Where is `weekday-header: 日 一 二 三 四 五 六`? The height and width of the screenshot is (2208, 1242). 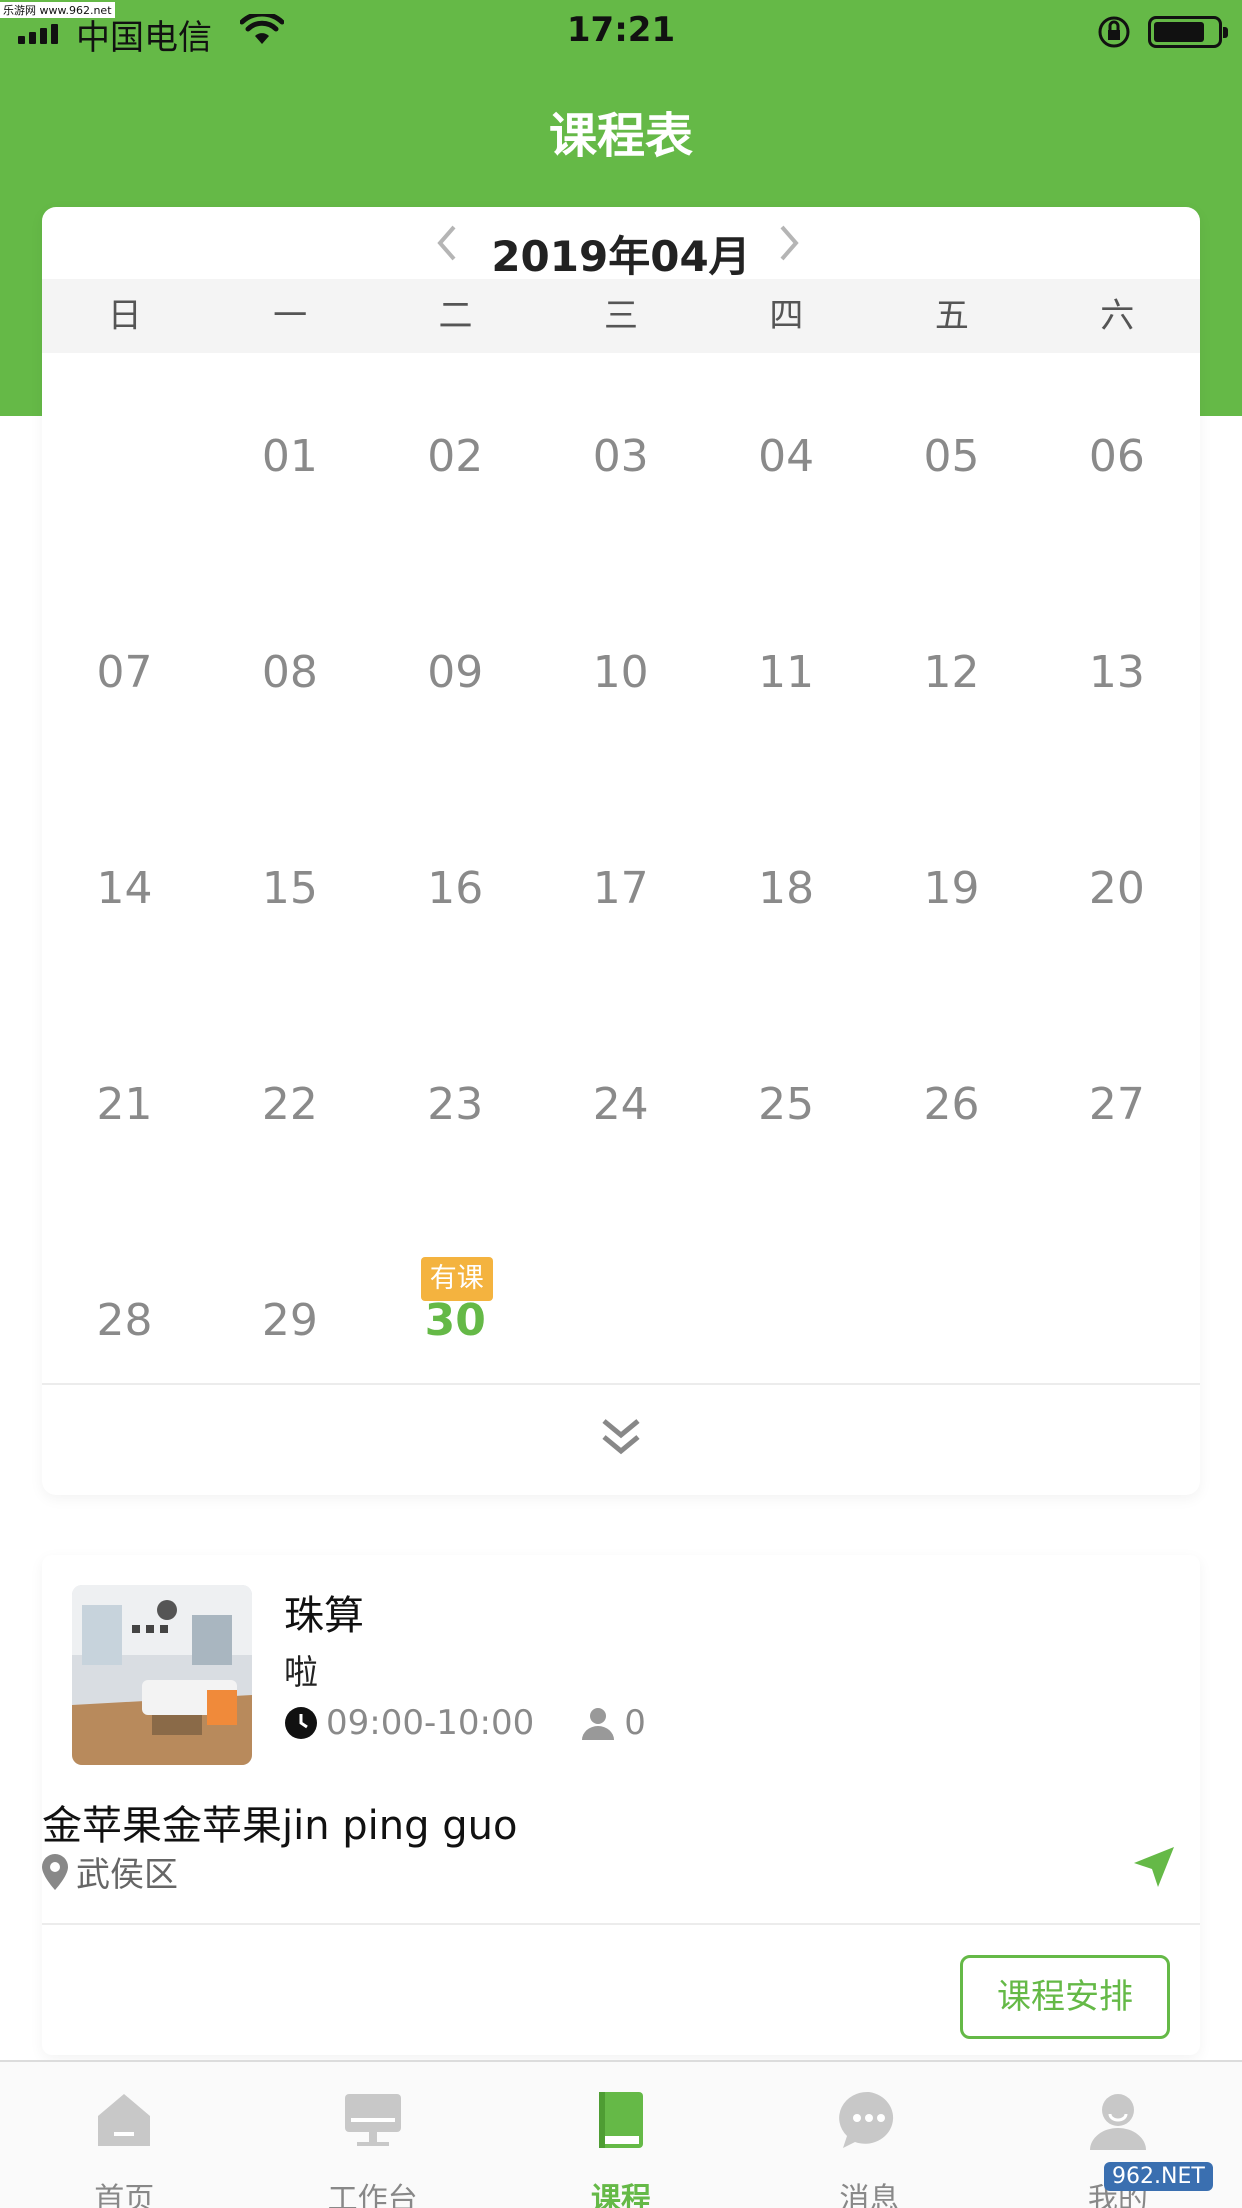
weekday-header: 日 一 二 三 四 五 六 is located at coordinates (621, 316).